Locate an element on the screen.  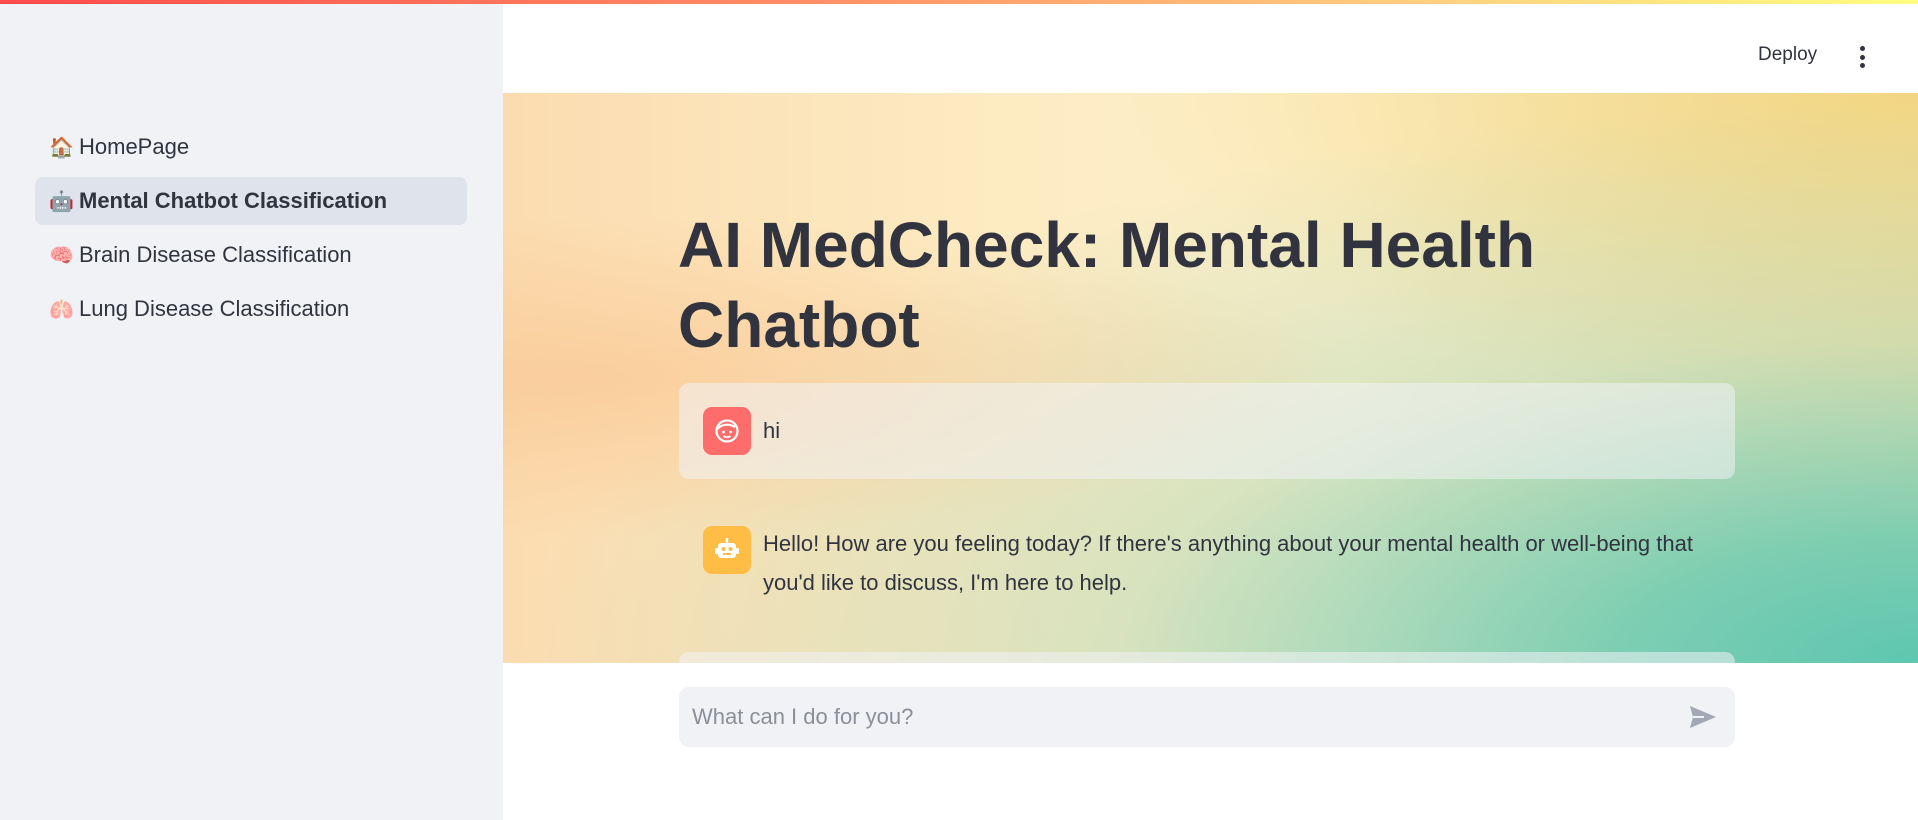
sidebar-item-mental-chatbot: 🤖 Mental Chatbot Classification is located at coordinates (251, 201).